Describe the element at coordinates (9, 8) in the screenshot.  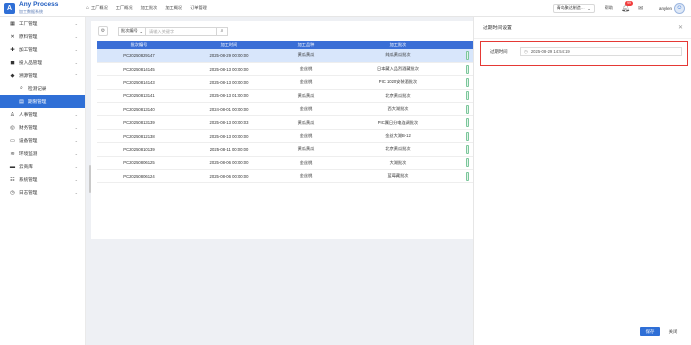
I see `logo-mark: A` at that location.